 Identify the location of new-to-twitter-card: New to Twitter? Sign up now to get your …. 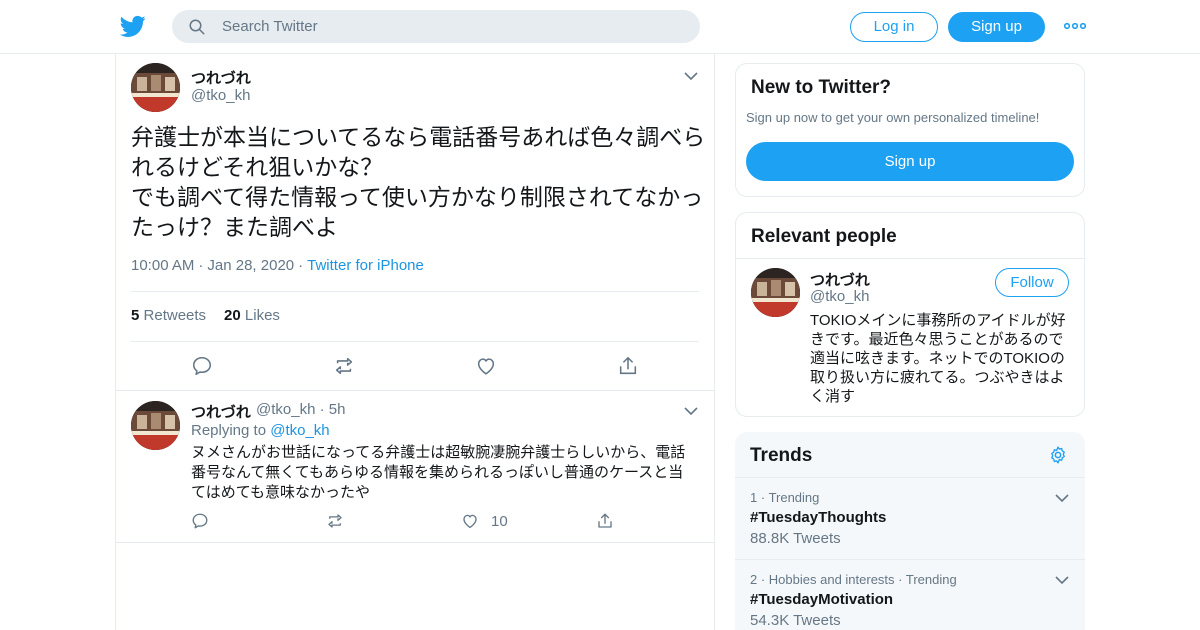
(910, 130).